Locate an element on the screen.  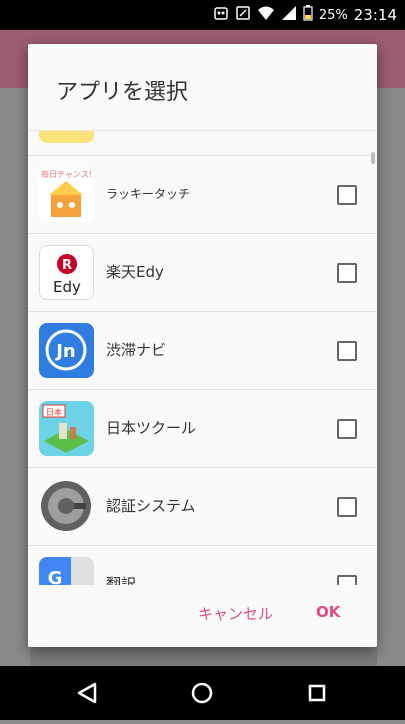
recents-icon is located at coordinates (317, 693).